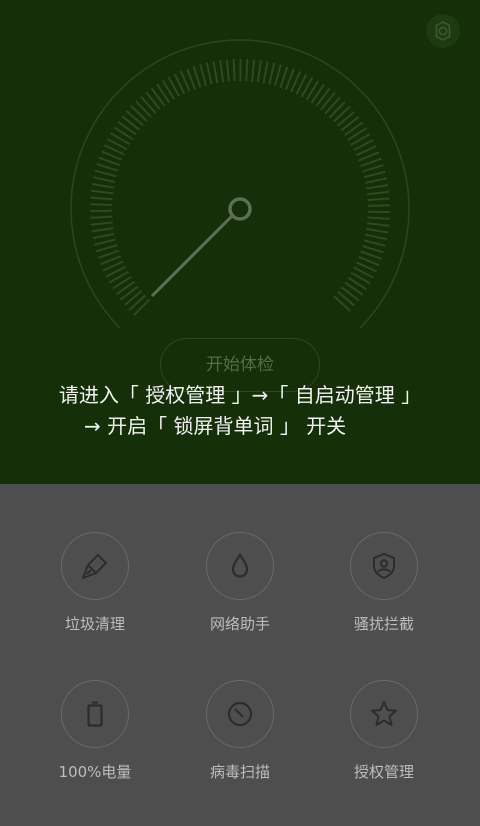 The width and height of the screenshot is (480, 826). Describe the element at coordinates (215, 426) in the screenshot. I see `instruction-line-2: → 开启「 锁屏背单词 」 开关` at that location.